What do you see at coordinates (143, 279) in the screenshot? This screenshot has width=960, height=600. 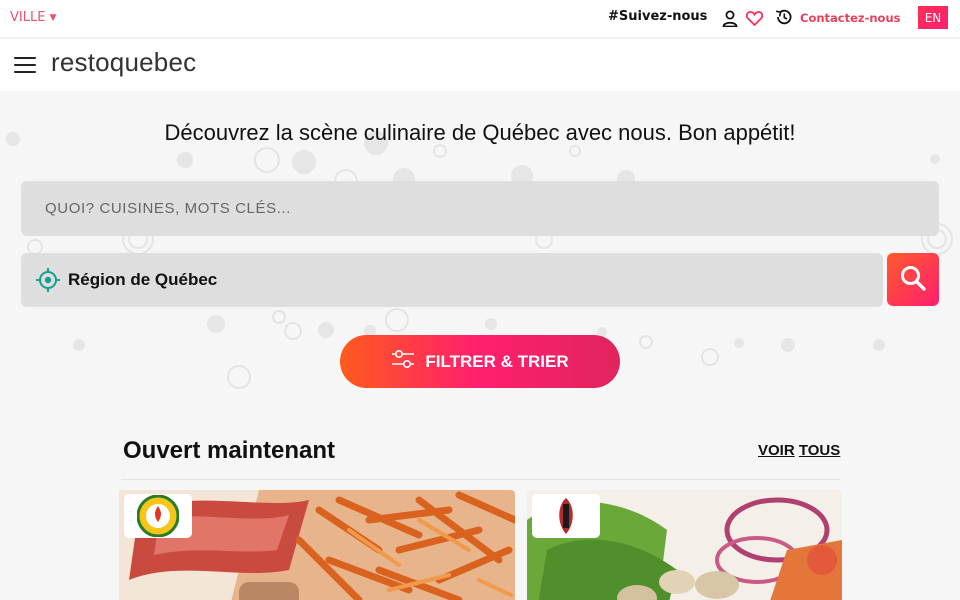 I see `region-label: Région de Québec` at bounding box center [143, 279].